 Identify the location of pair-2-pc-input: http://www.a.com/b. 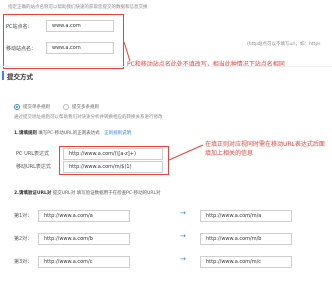
(84, 239).